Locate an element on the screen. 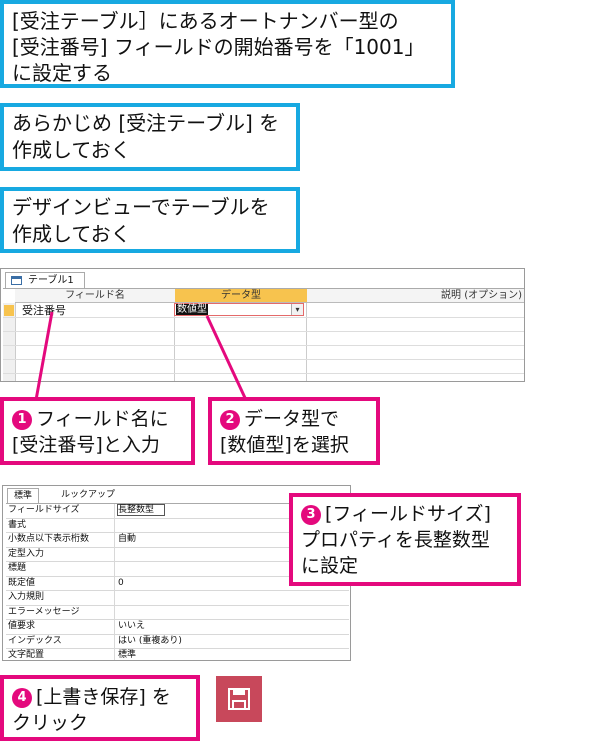  callout-4-line-2: クリック is located at coordinates (50, 723).